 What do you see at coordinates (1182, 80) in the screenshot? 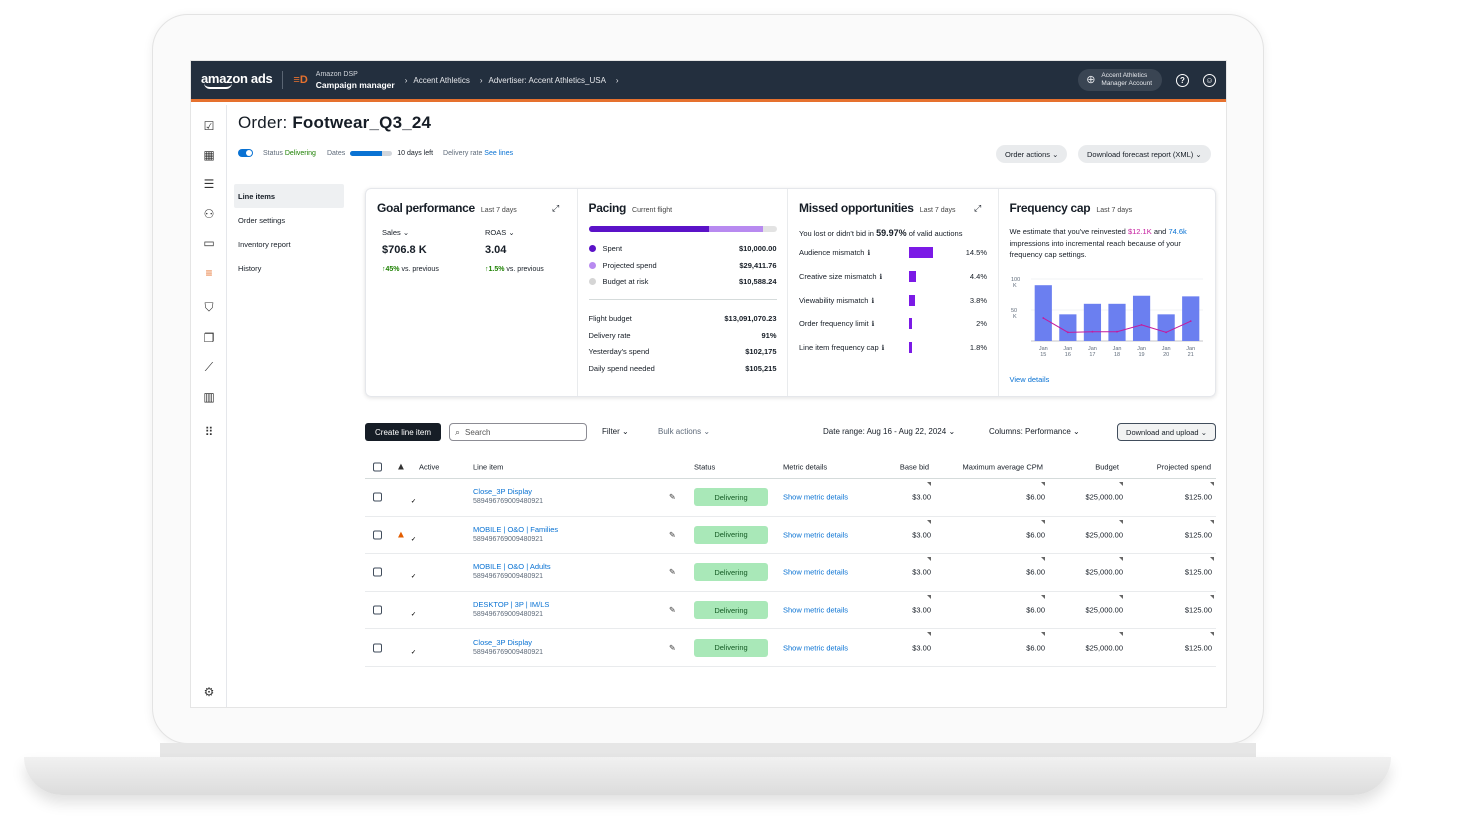
I see `help-icon: ?` at bounding box center [1182, 80].